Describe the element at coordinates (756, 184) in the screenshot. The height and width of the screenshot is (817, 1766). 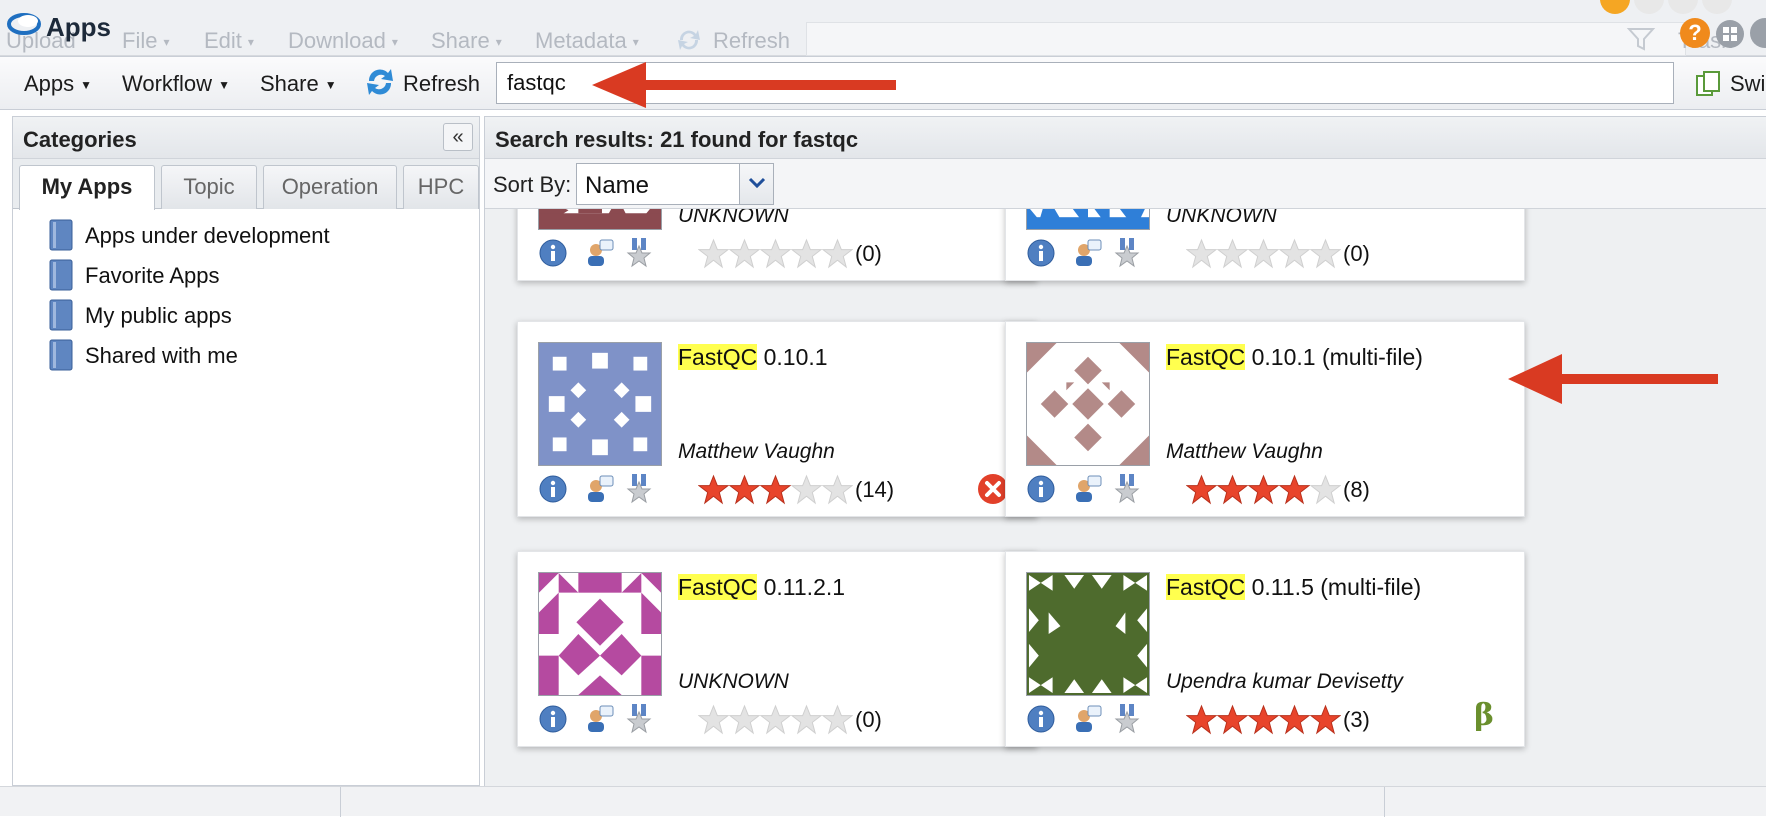
I see `dropdown-button` at that location.